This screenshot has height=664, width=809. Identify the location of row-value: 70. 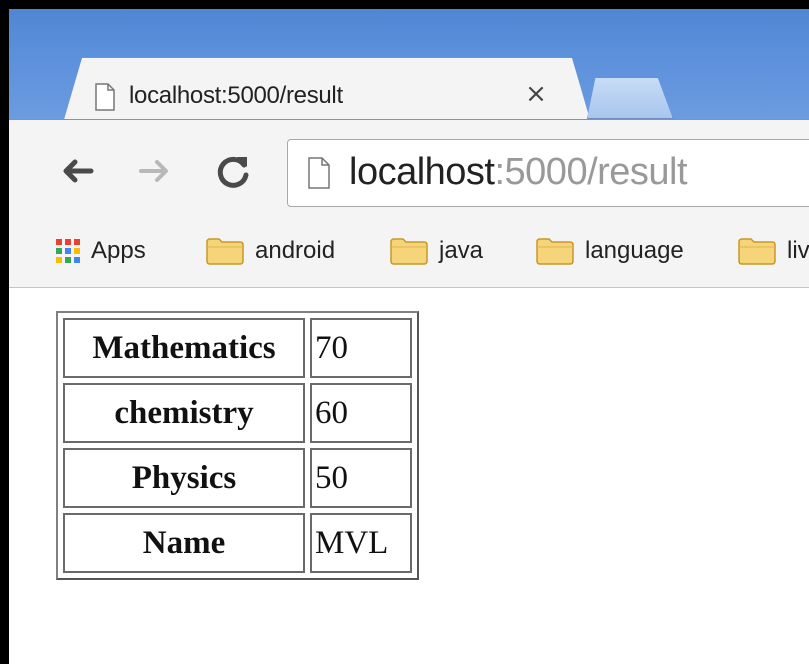
(361, 348).